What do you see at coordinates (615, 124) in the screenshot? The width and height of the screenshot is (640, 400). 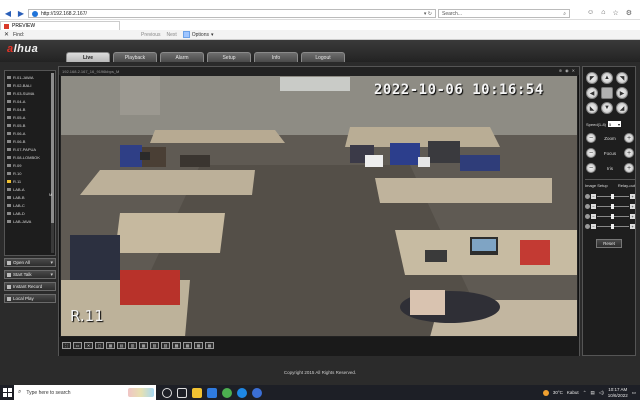 I see `speed-select: 5 ▾` at bounding box center [615, 124].